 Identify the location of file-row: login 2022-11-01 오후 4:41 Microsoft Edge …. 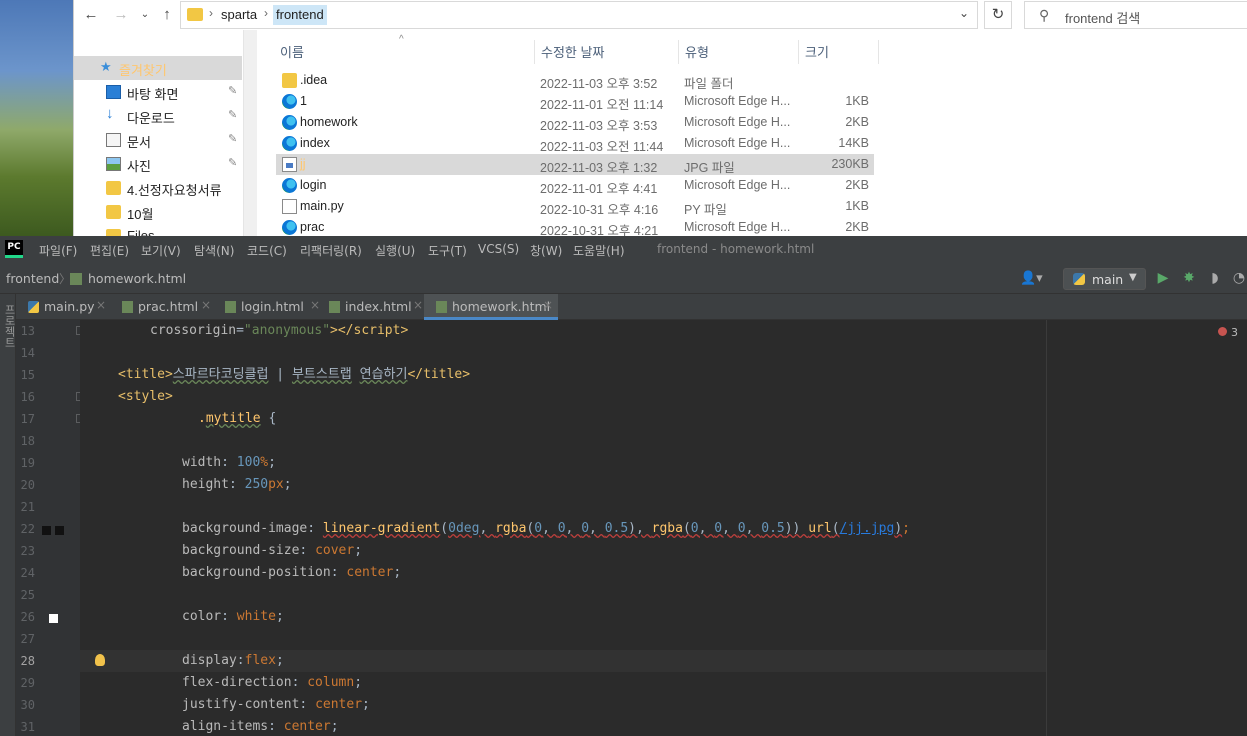
(575, 185).